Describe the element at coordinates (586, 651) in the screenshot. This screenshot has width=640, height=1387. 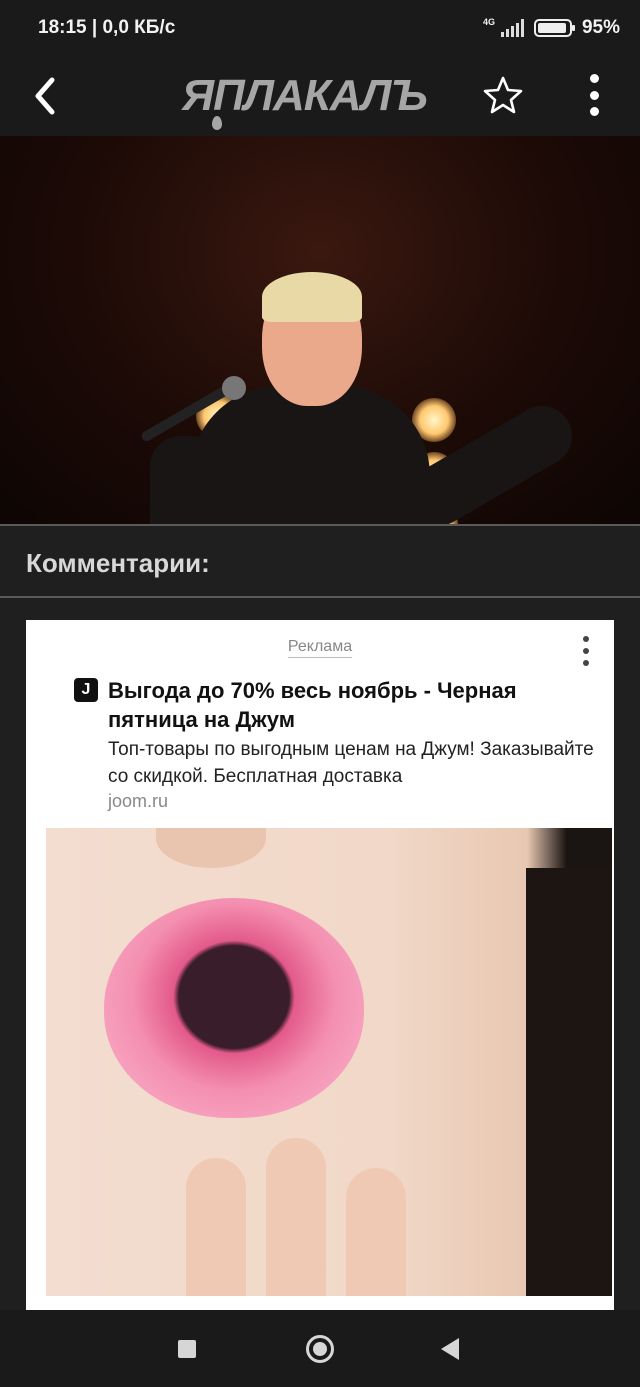
I see `ad-menu-button` at that location.